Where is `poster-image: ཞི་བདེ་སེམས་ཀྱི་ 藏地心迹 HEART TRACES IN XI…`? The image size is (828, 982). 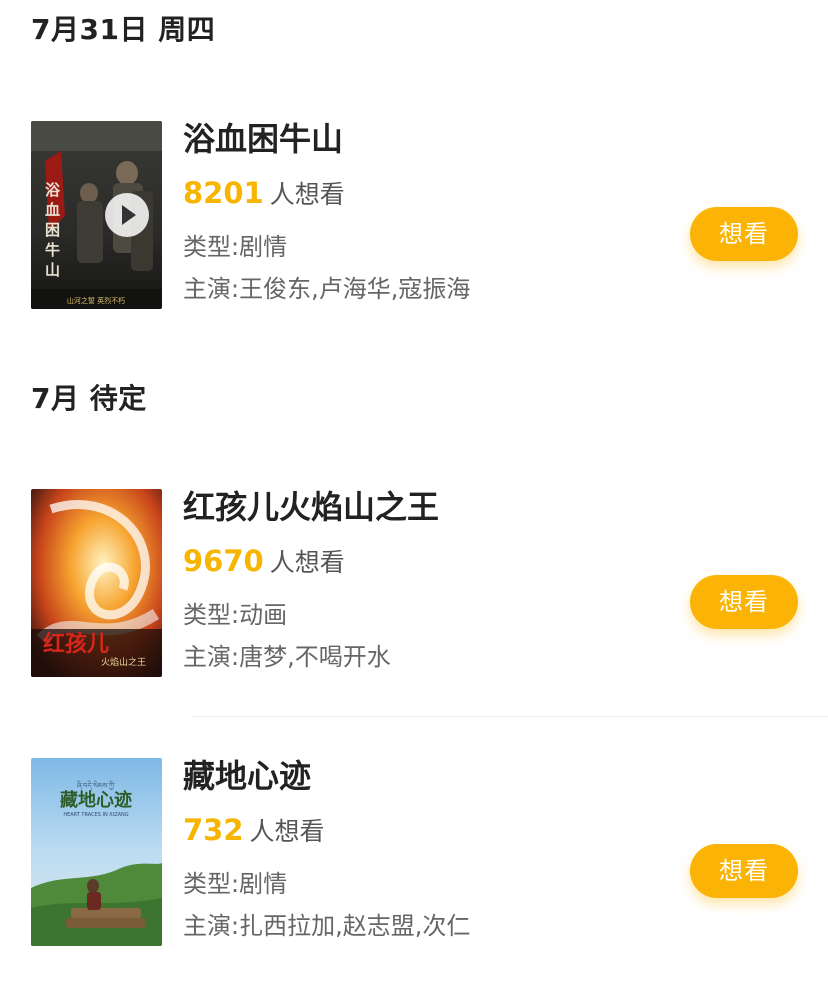
poster-image: ཞི་བདེ་སེམས་ཀྱི་ 藏地心迹 HEART TRACES IN XI… is located at coordinates (96, 852).